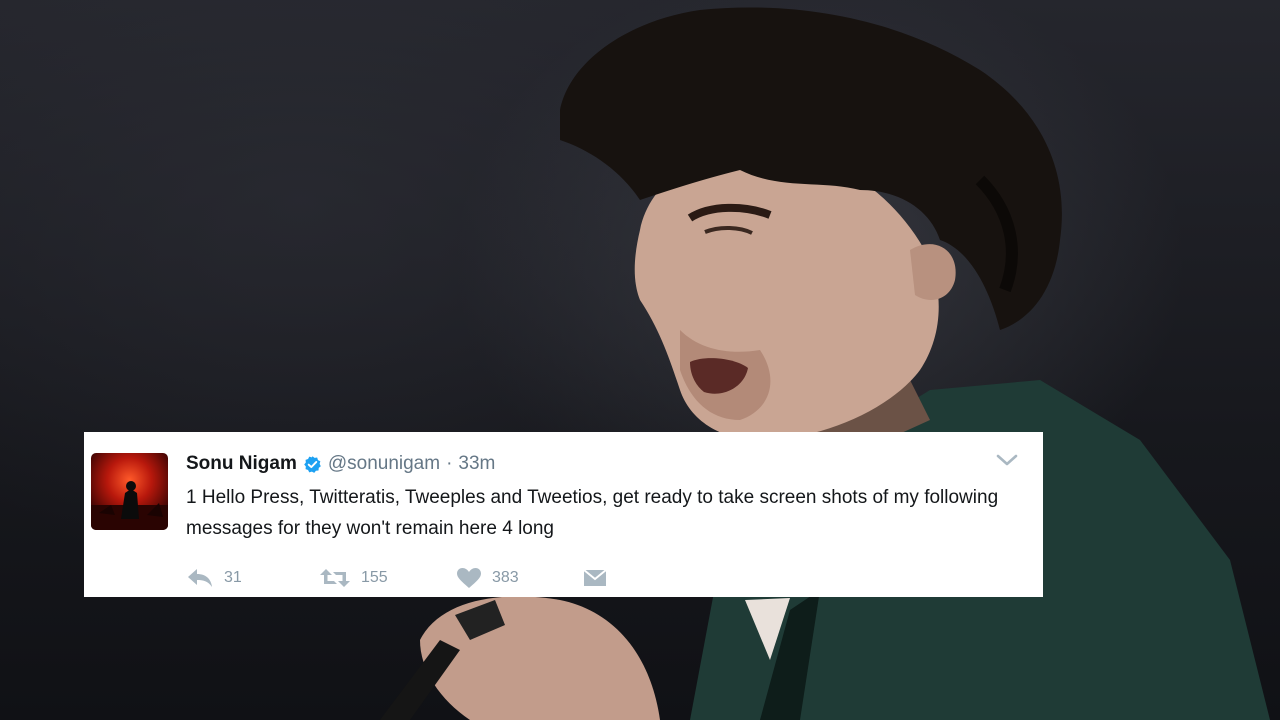  I want to click on direct-message-button, so click(595, 578).